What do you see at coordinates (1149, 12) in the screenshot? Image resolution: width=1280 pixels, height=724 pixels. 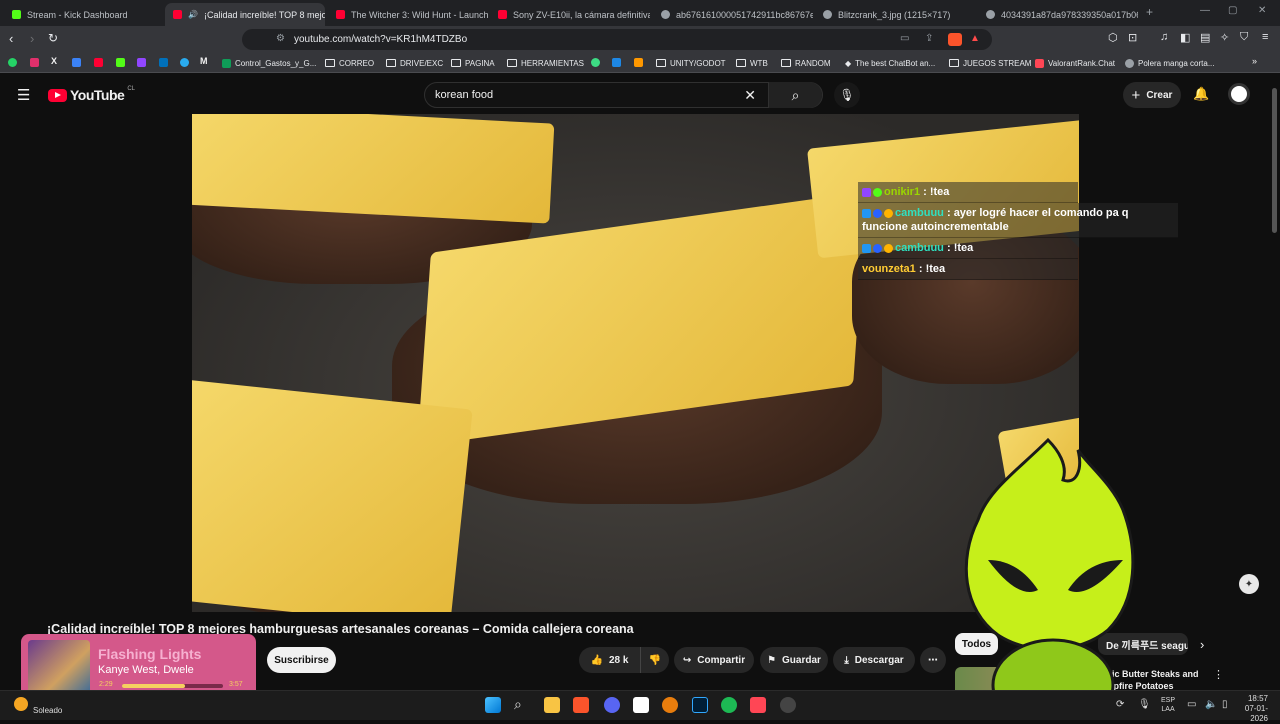 I see `new-tab-icon: +` at bounding box center [1149, 12].